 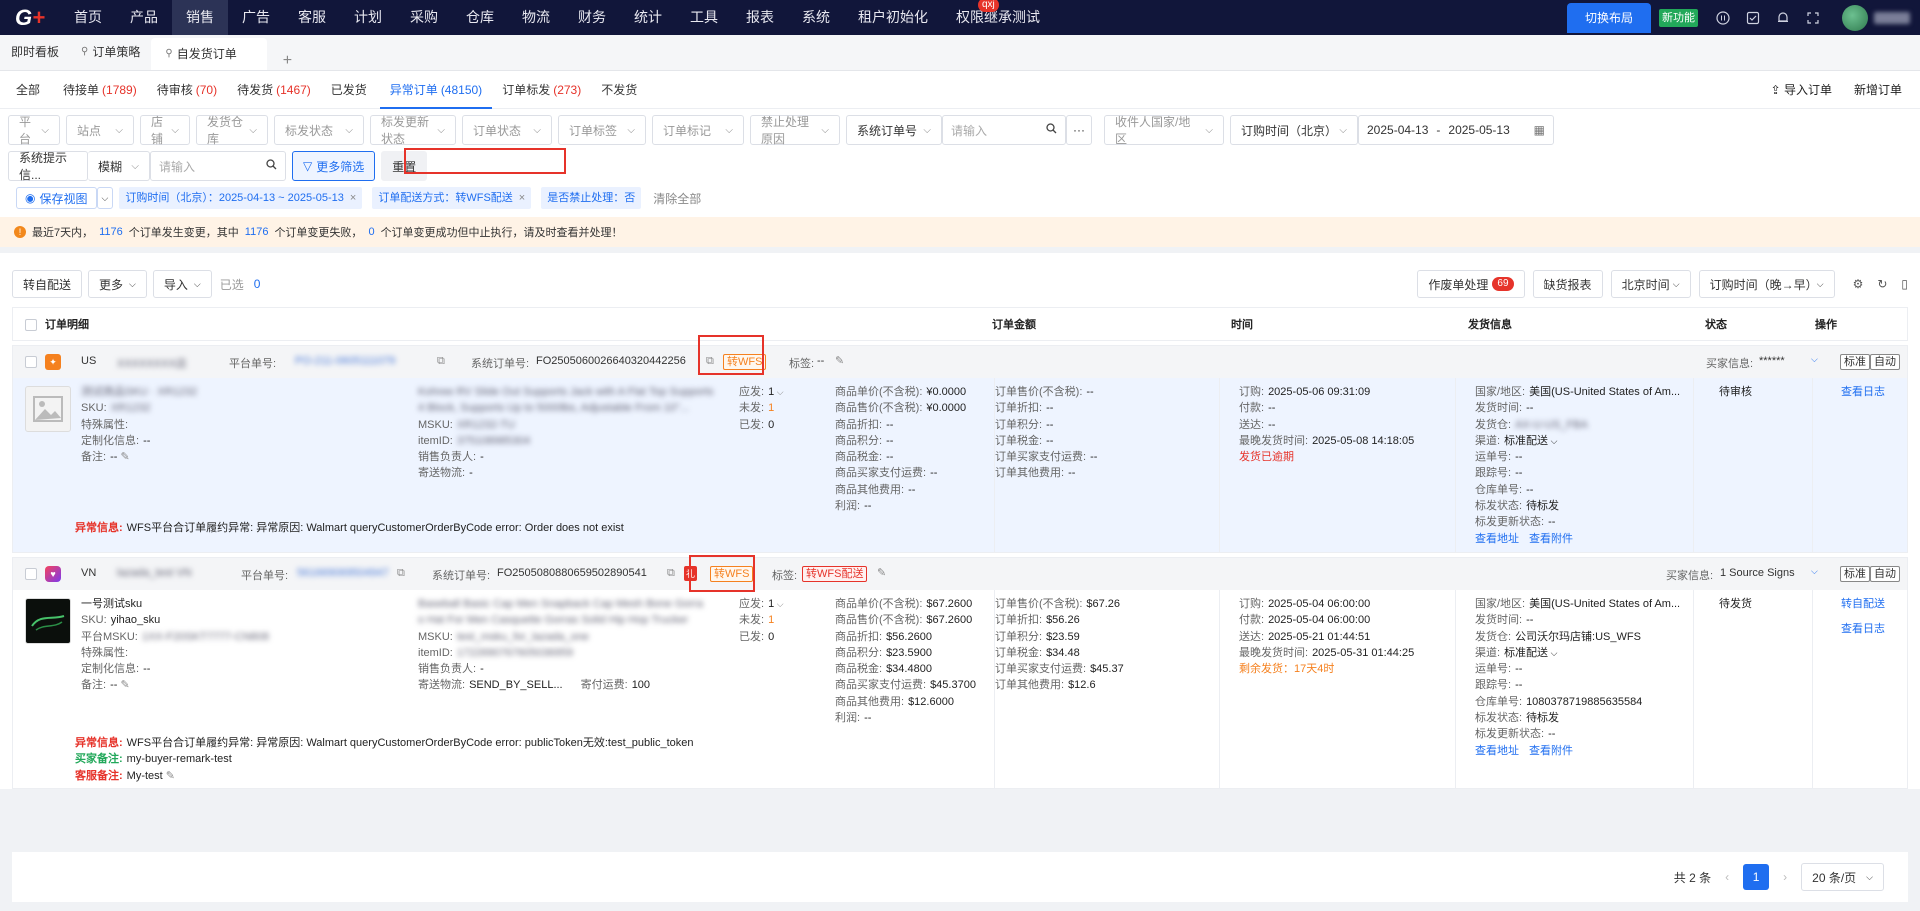 What do you see at coordinates (47, 284) in the screenshot?
I see `self-ship-button: 转自配送` at bounding box center [47, 284].